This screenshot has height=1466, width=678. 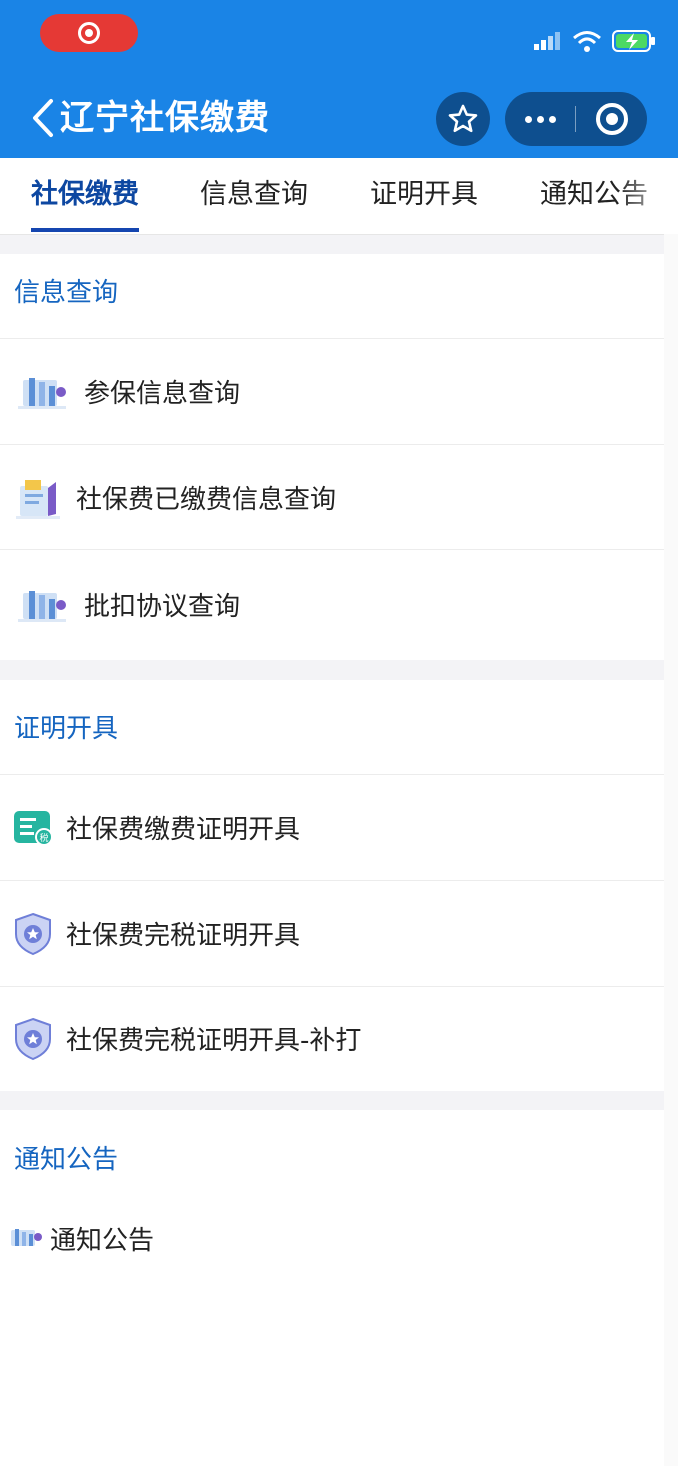 What do you see at coordinates (33, 828) in the screenshot?
I see `tax-certificate-icon: 税` at bounding box center [33, 828].